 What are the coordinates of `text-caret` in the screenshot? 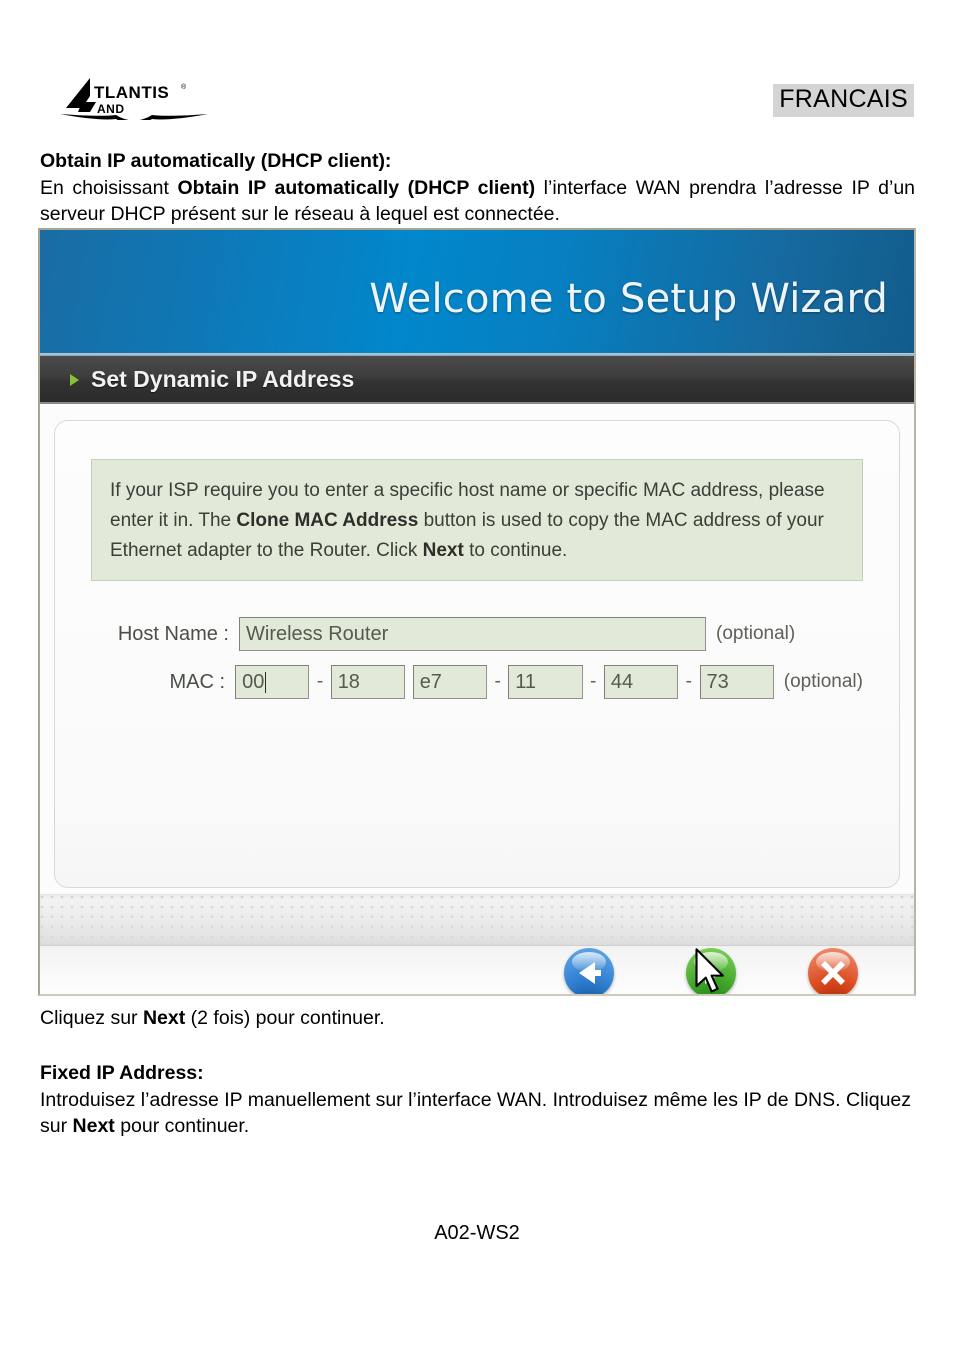 It's located at (266, 682).